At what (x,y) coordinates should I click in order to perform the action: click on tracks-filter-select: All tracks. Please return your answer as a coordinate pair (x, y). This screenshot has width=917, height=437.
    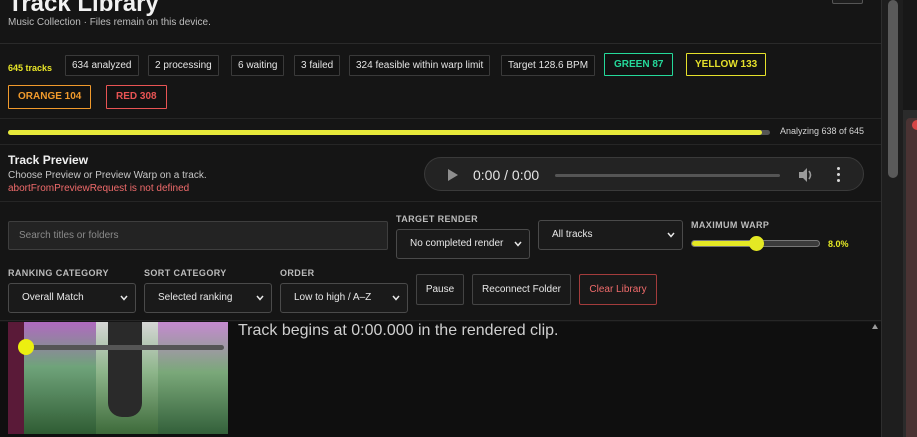
    Looking at the image, I should click on (610, 235).